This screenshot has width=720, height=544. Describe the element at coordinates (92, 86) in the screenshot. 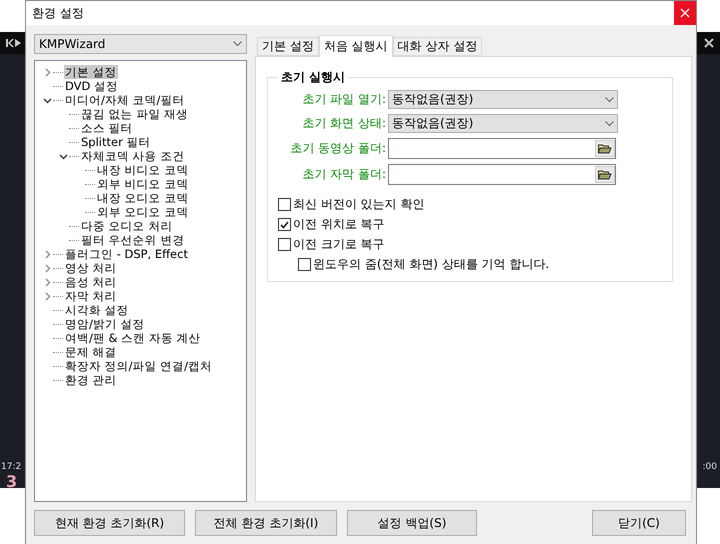

I see `tree-item: DVD 설정` at that location.